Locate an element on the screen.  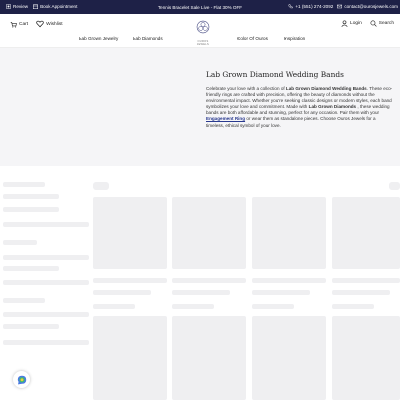
search-button: Search is located at coordinates (382, 23).